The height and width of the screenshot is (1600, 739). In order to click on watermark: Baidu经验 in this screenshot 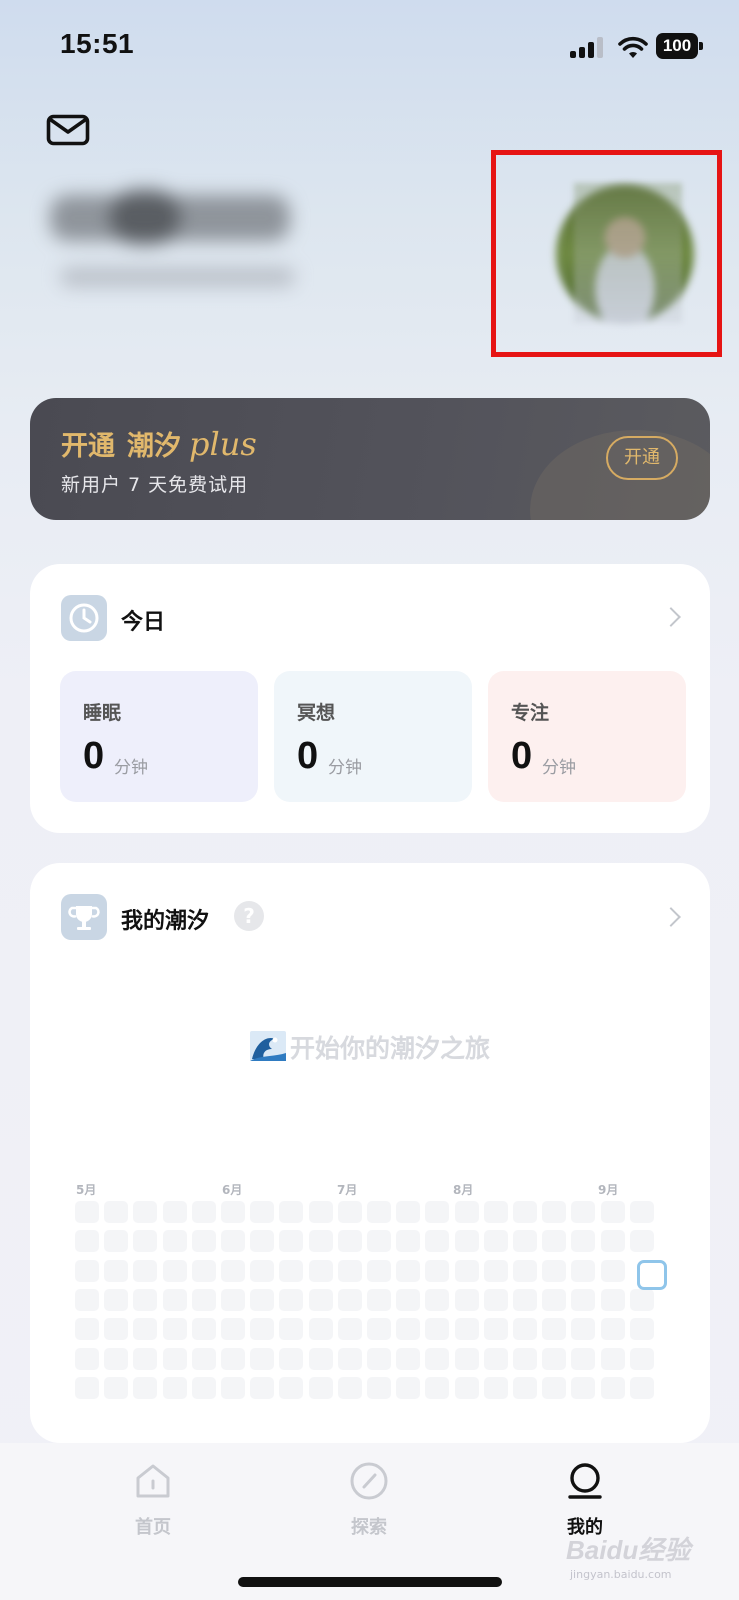, I will do `click(628, 1550)`.